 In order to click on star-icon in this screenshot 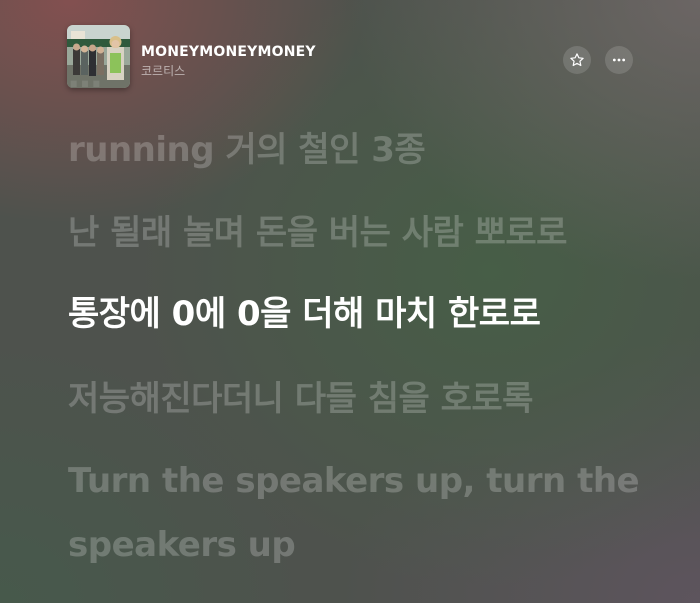, I will do `click(577, 60)`.